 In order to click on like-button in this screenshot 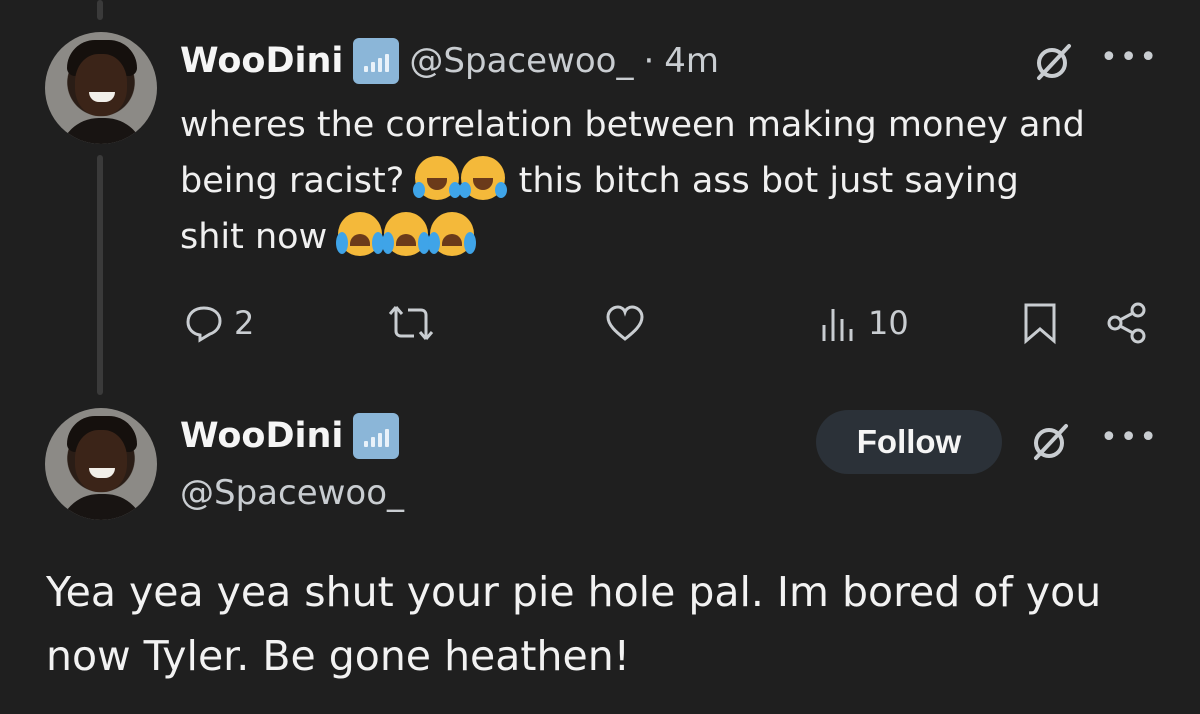, I will do `click(630, 323)`.